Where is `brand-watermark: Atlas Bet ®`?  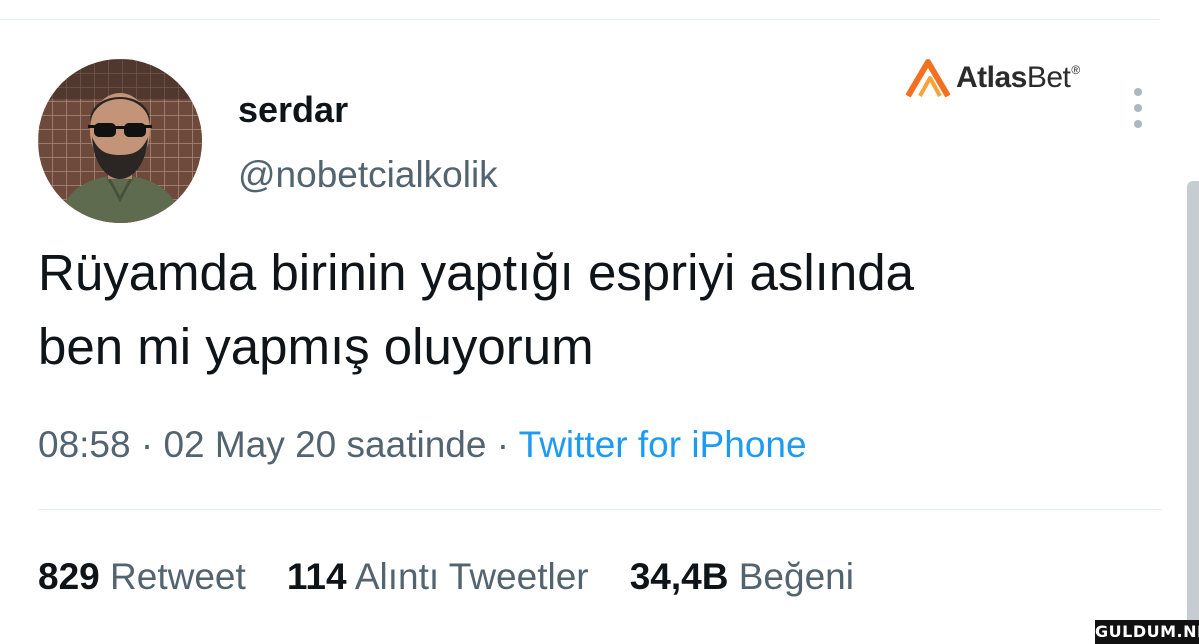
brand-watermark: Atlas Bet ® is located at coordinates (992, 78).